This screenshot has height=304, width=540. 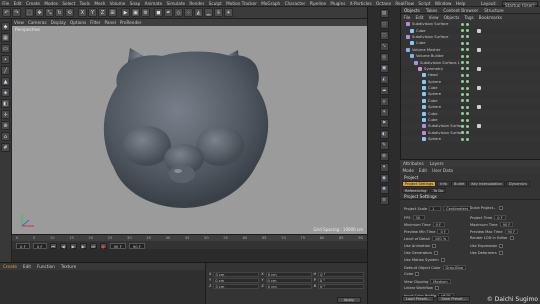 What do you see at coordinates (49, 12) in the screenshot?
I see `scale-icon: ⤡` at bounding box center [49, 12].